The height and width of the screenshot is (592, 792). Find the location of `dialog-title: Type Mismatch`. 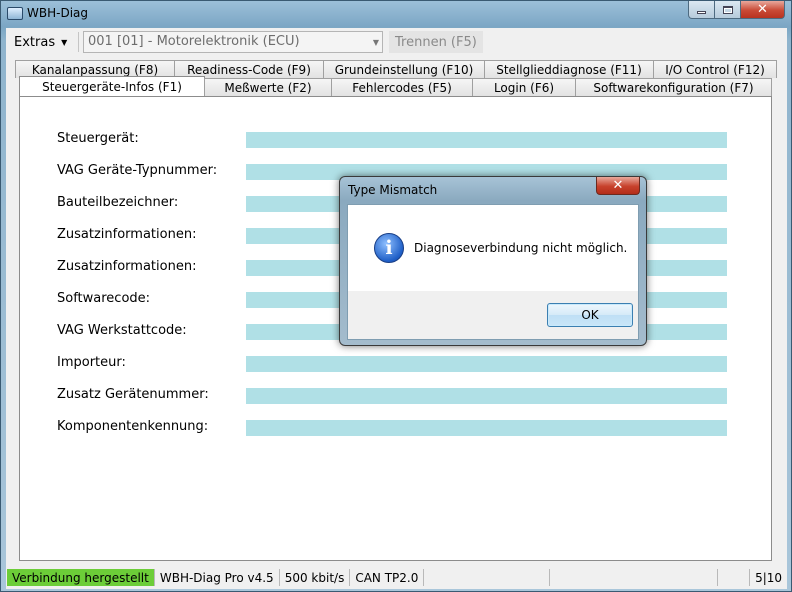

dialog-title: Type Mismatch is located at coordinates (393, 190).